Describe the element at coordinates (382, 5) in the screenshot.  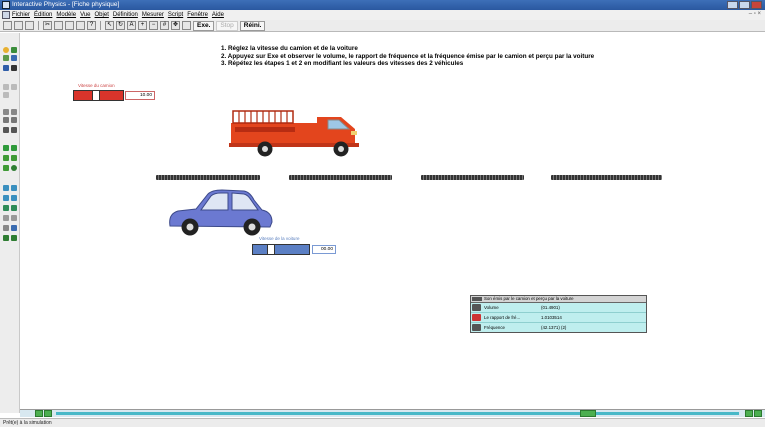
I see `title-bar: Interactive Physics - [Fiche physique]` at that location.